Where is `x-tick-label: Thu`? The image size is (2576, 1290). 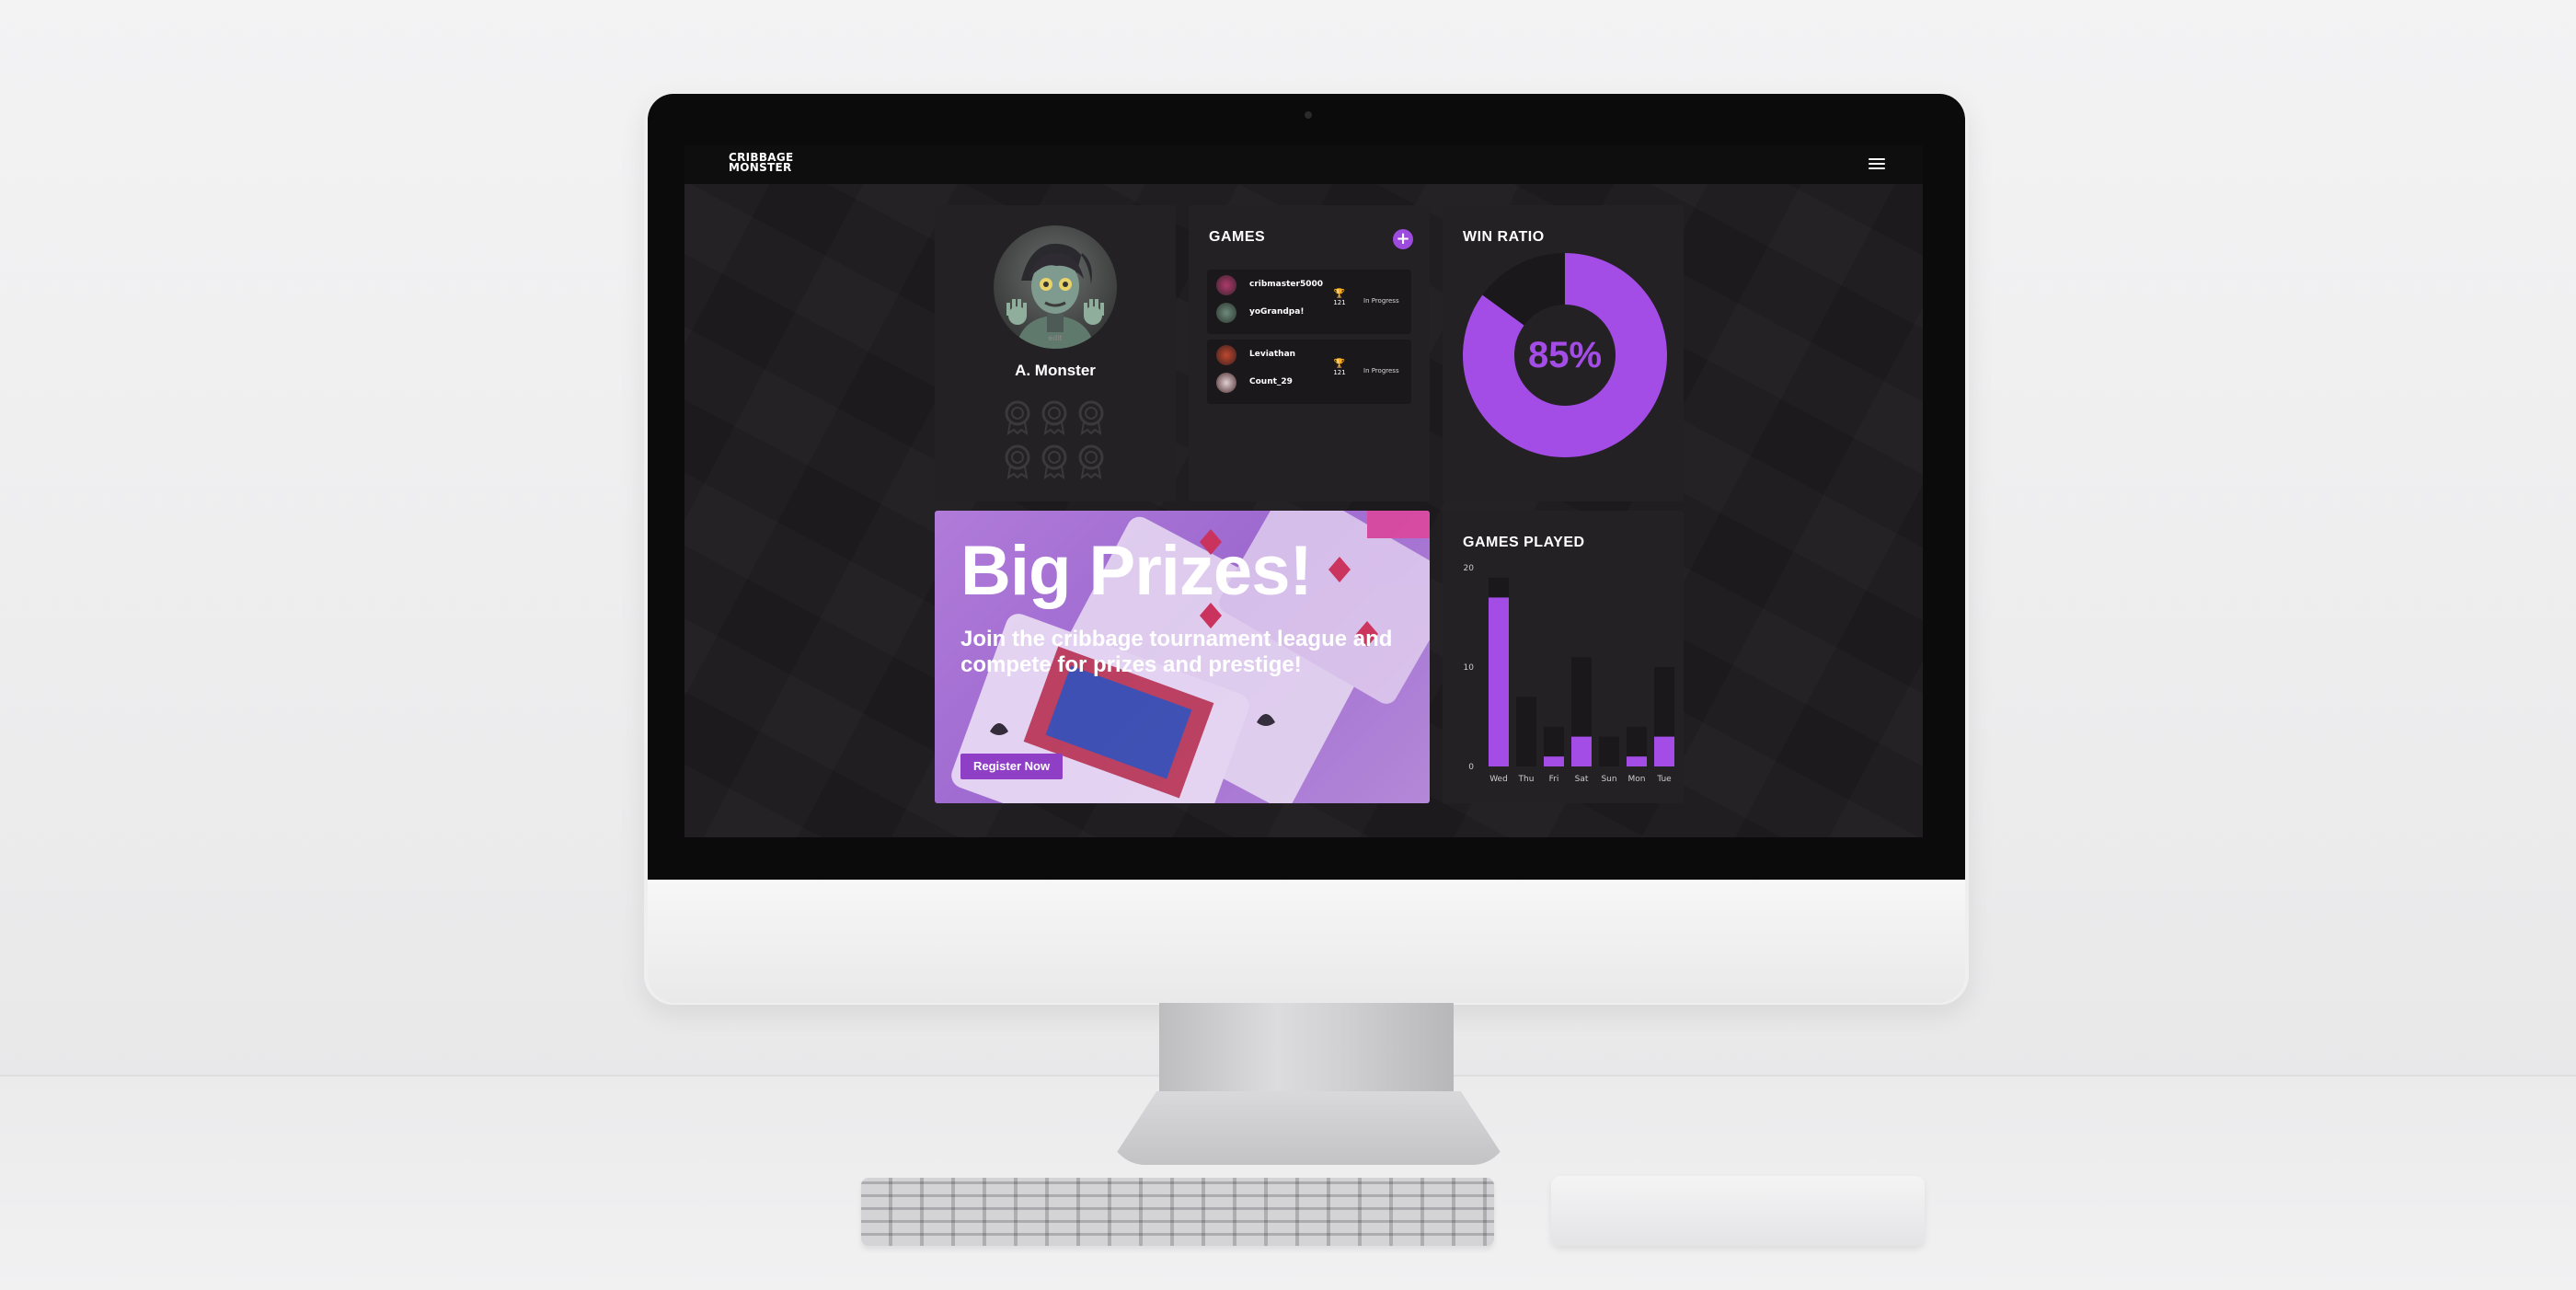 x-tick-label: Thu is located at coordinates (1526, 780).